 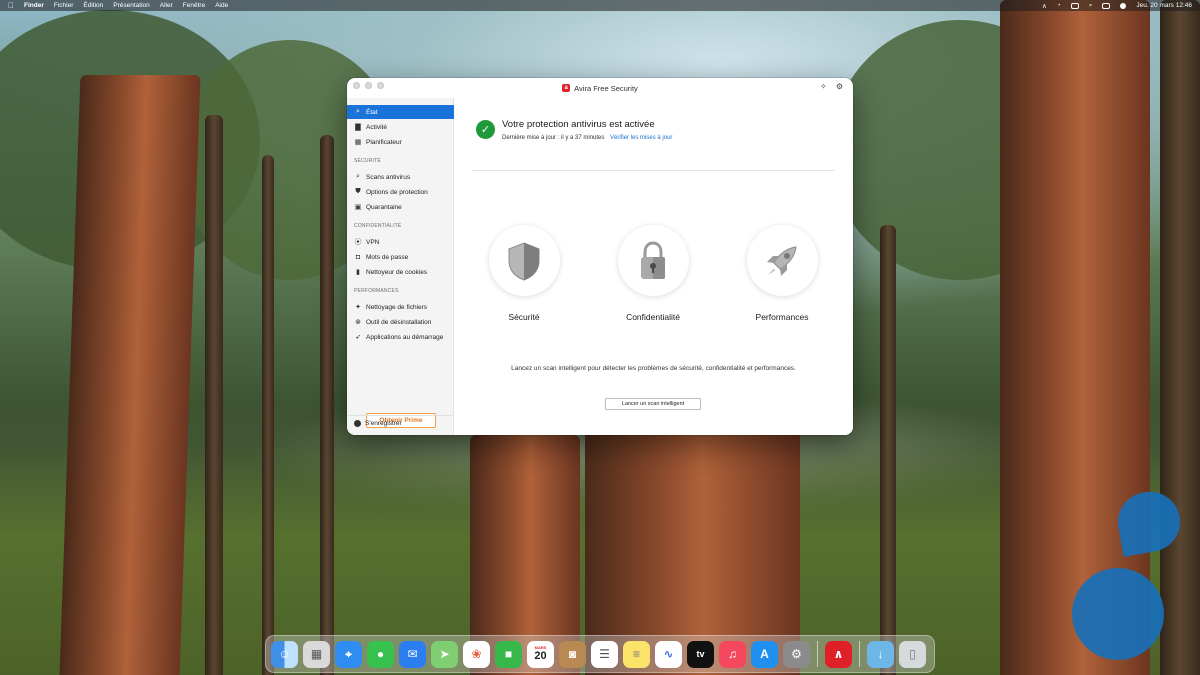 I want to click on feature-label: Confidentialité, so click(x=653, y=317).